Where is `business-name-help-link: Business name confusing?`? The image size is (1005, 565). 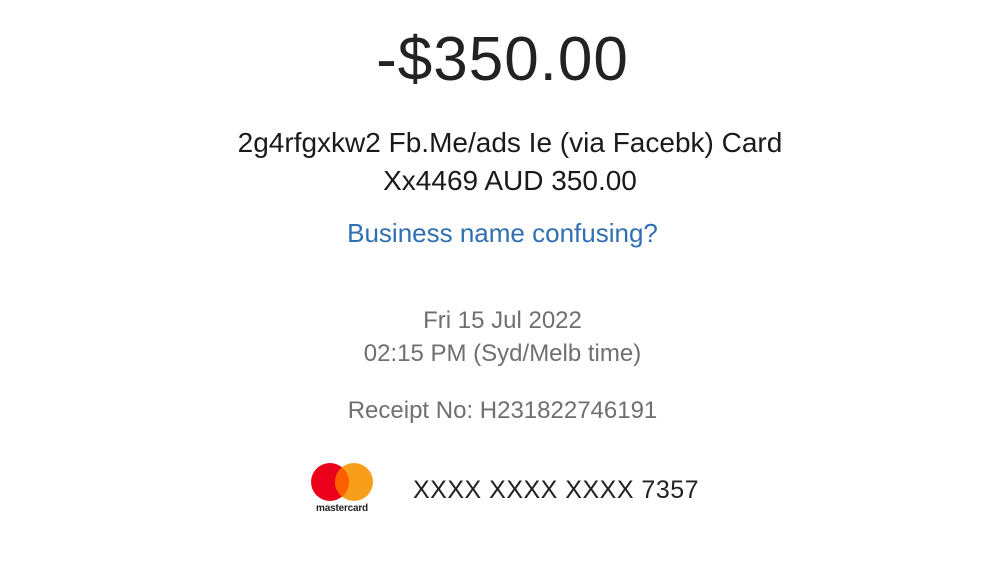 business-name-help-link: Business name confusing? is located at coordinates (502, 233).